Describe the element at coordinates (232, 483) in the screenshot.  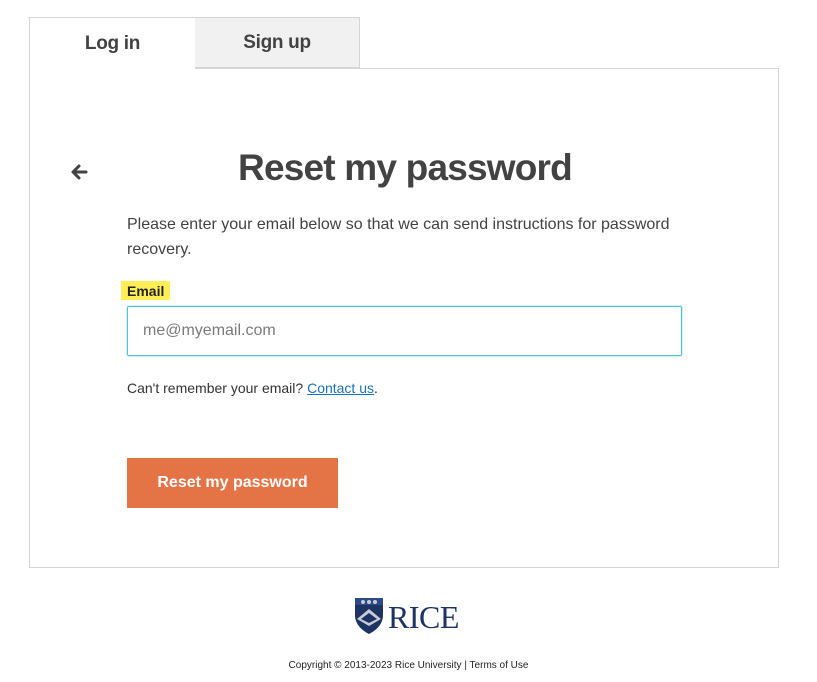
I see `reset-password-button: Reset my password` at that location.